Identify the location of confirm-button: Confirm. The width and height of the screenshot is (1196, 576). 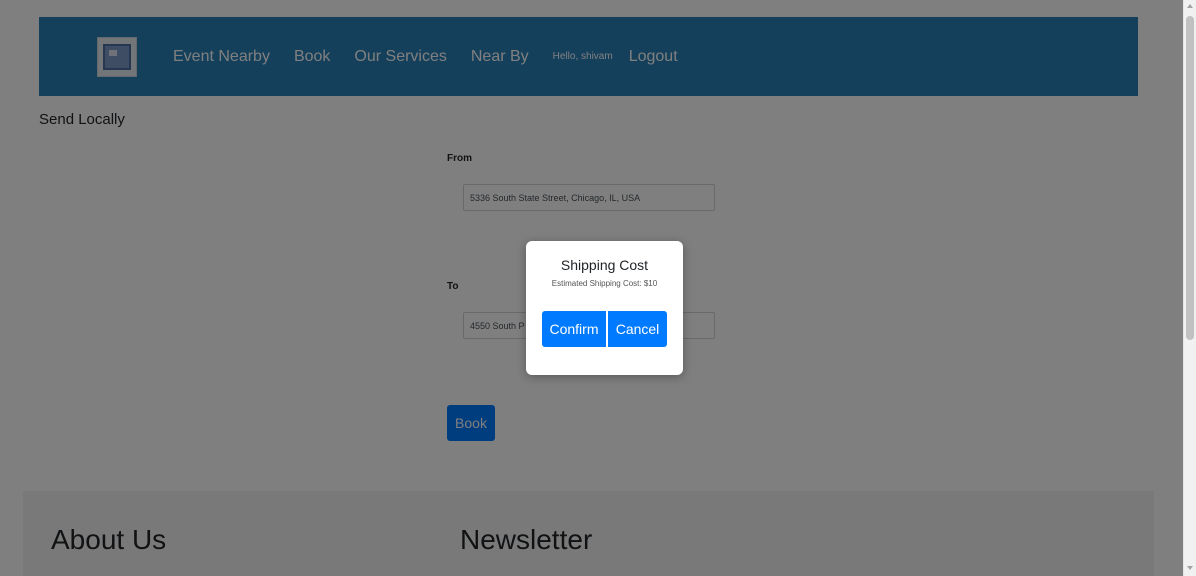
(574, 329).